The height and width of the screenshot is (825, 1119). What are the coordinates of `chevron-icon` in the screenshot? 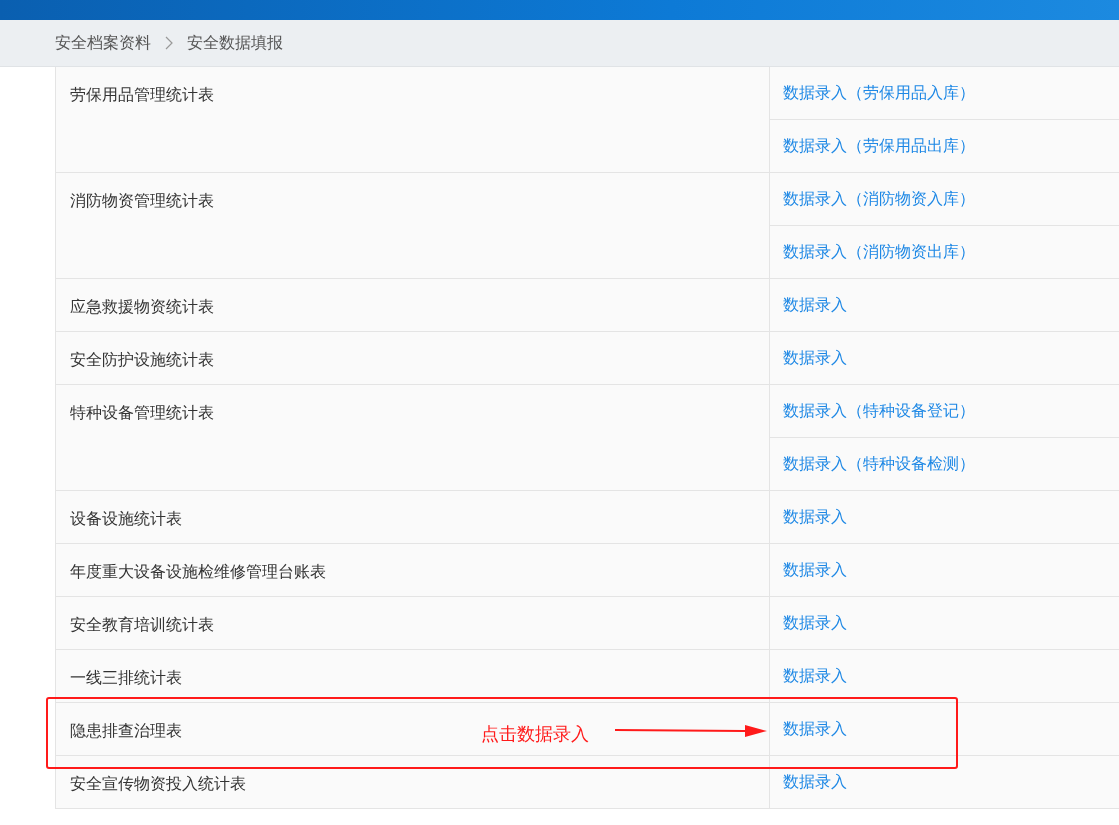 It's located at (169, 43).